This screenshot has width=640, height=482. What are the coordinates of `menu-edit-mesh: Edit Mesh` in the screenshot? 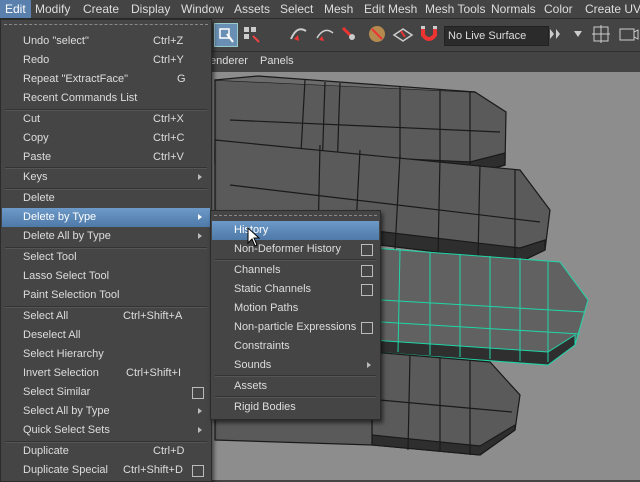 It's located at (390, 9).